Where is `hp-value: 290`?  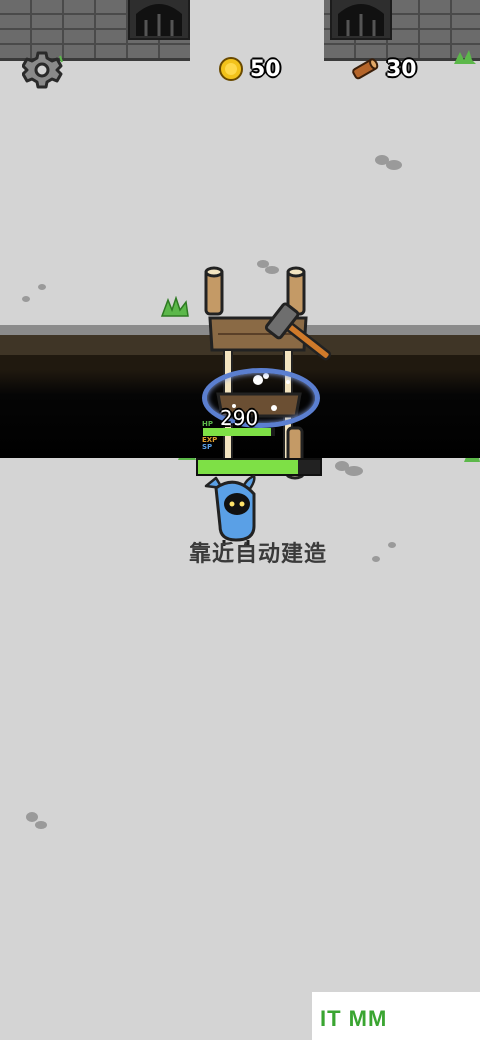 hp-value: 290 is located at coordinates (239, 418).